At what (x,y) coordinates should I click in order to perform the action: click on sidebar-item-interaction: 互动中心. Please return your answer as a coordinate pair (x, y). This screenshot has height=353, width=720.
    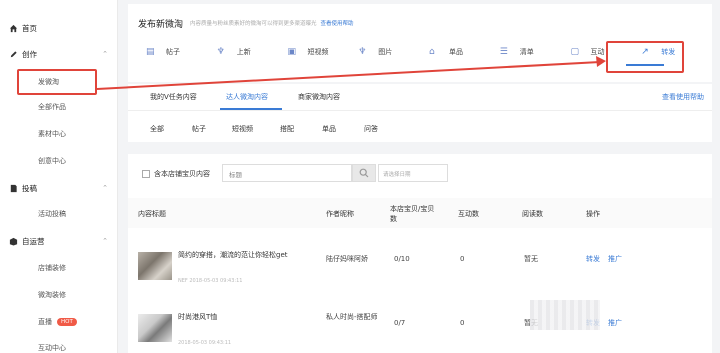
    Looking at the image, I should click on (59, 344).